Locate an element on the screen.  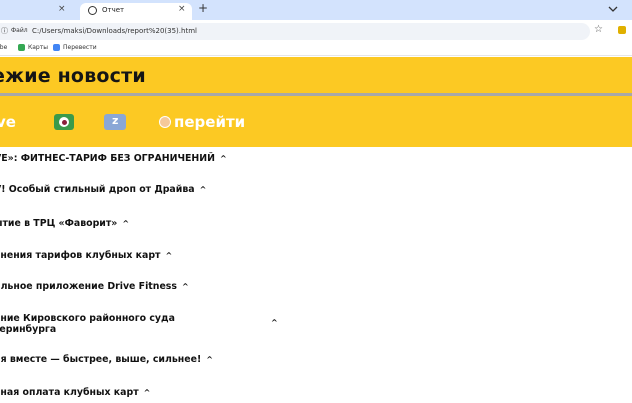
nav-link-left: ve is located at coordinates (8, 122).